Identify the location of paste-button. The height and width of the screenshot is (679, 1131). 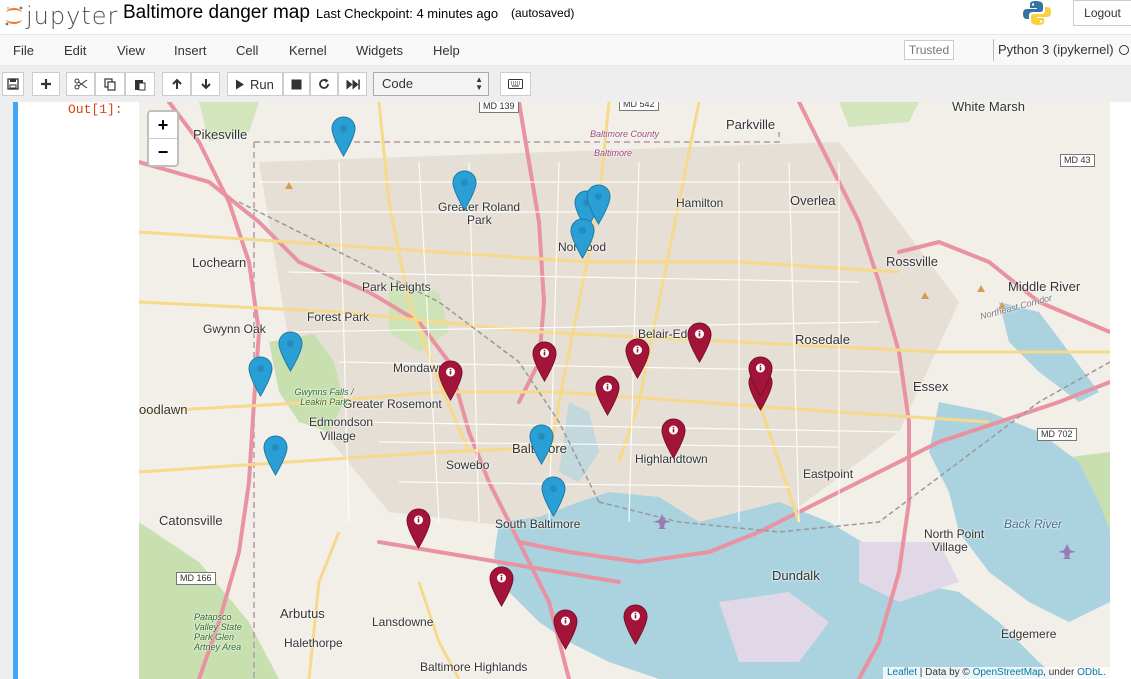
(140, 84).